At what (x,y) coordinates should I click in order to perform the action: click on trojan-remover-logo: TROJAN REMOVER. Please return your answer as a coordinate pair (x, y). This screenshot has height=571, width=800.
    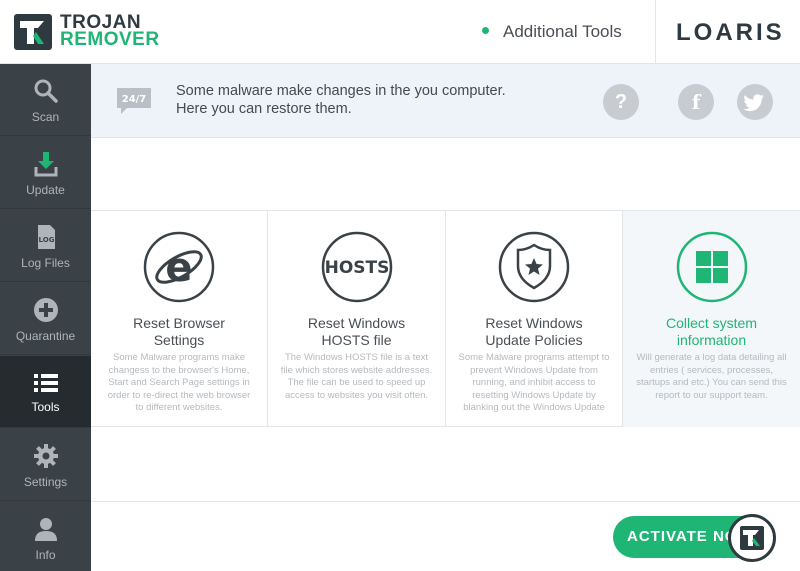
    Looking at the image, I should click on (89, 33).